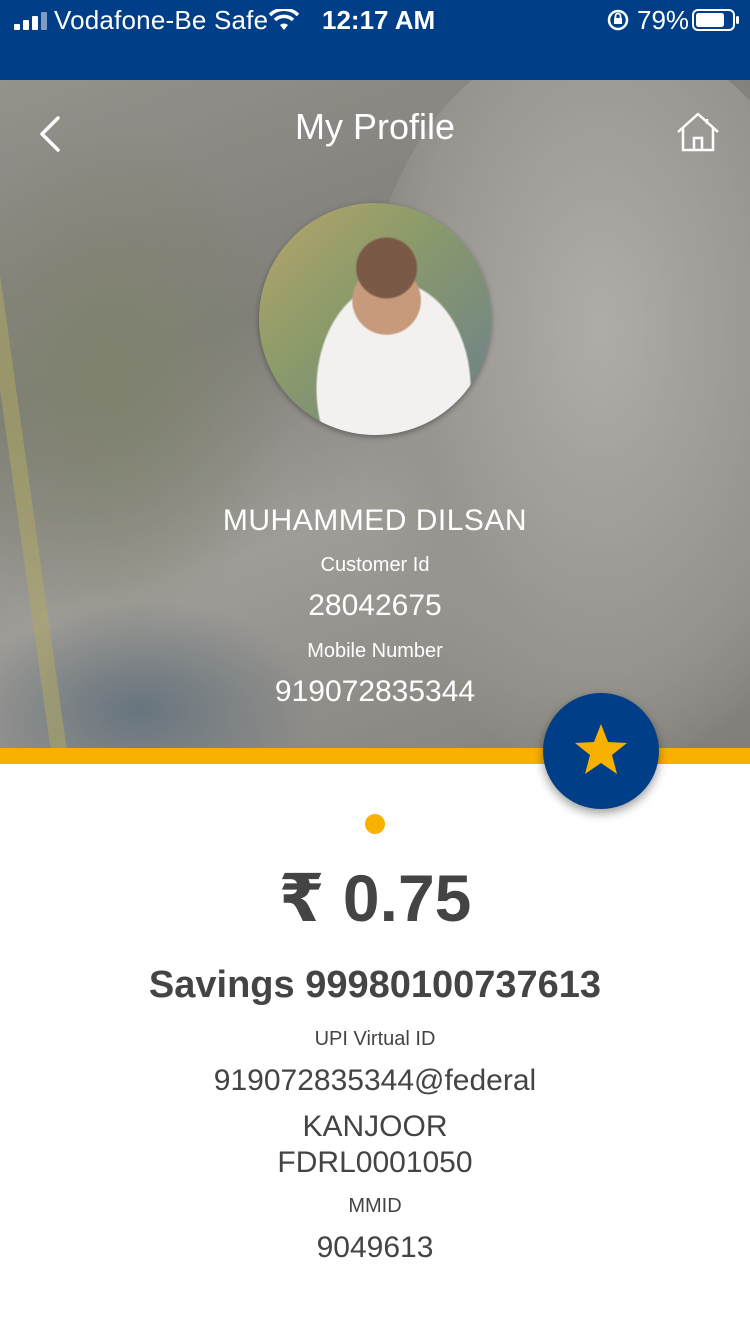 The image size is (750, 1334). Describe the element at coordinates (375, 691) in the screenshot. I see `mobile-number-value: 919072835344` at that location.